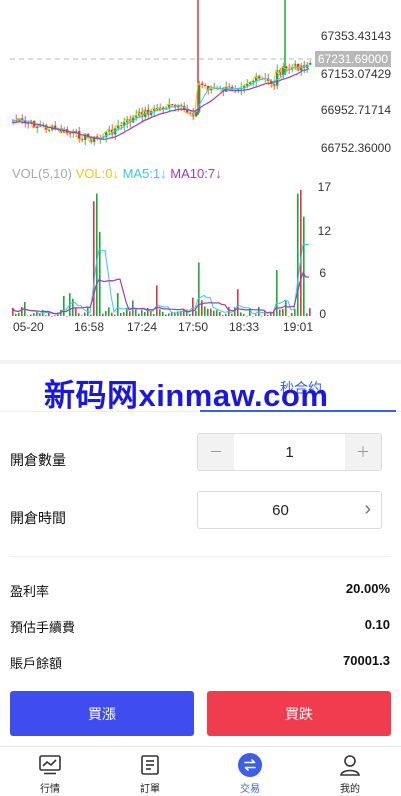 This screenshot has width=401, height=796. I want to click on time-axis-label: 17:24, so click(142, 327).